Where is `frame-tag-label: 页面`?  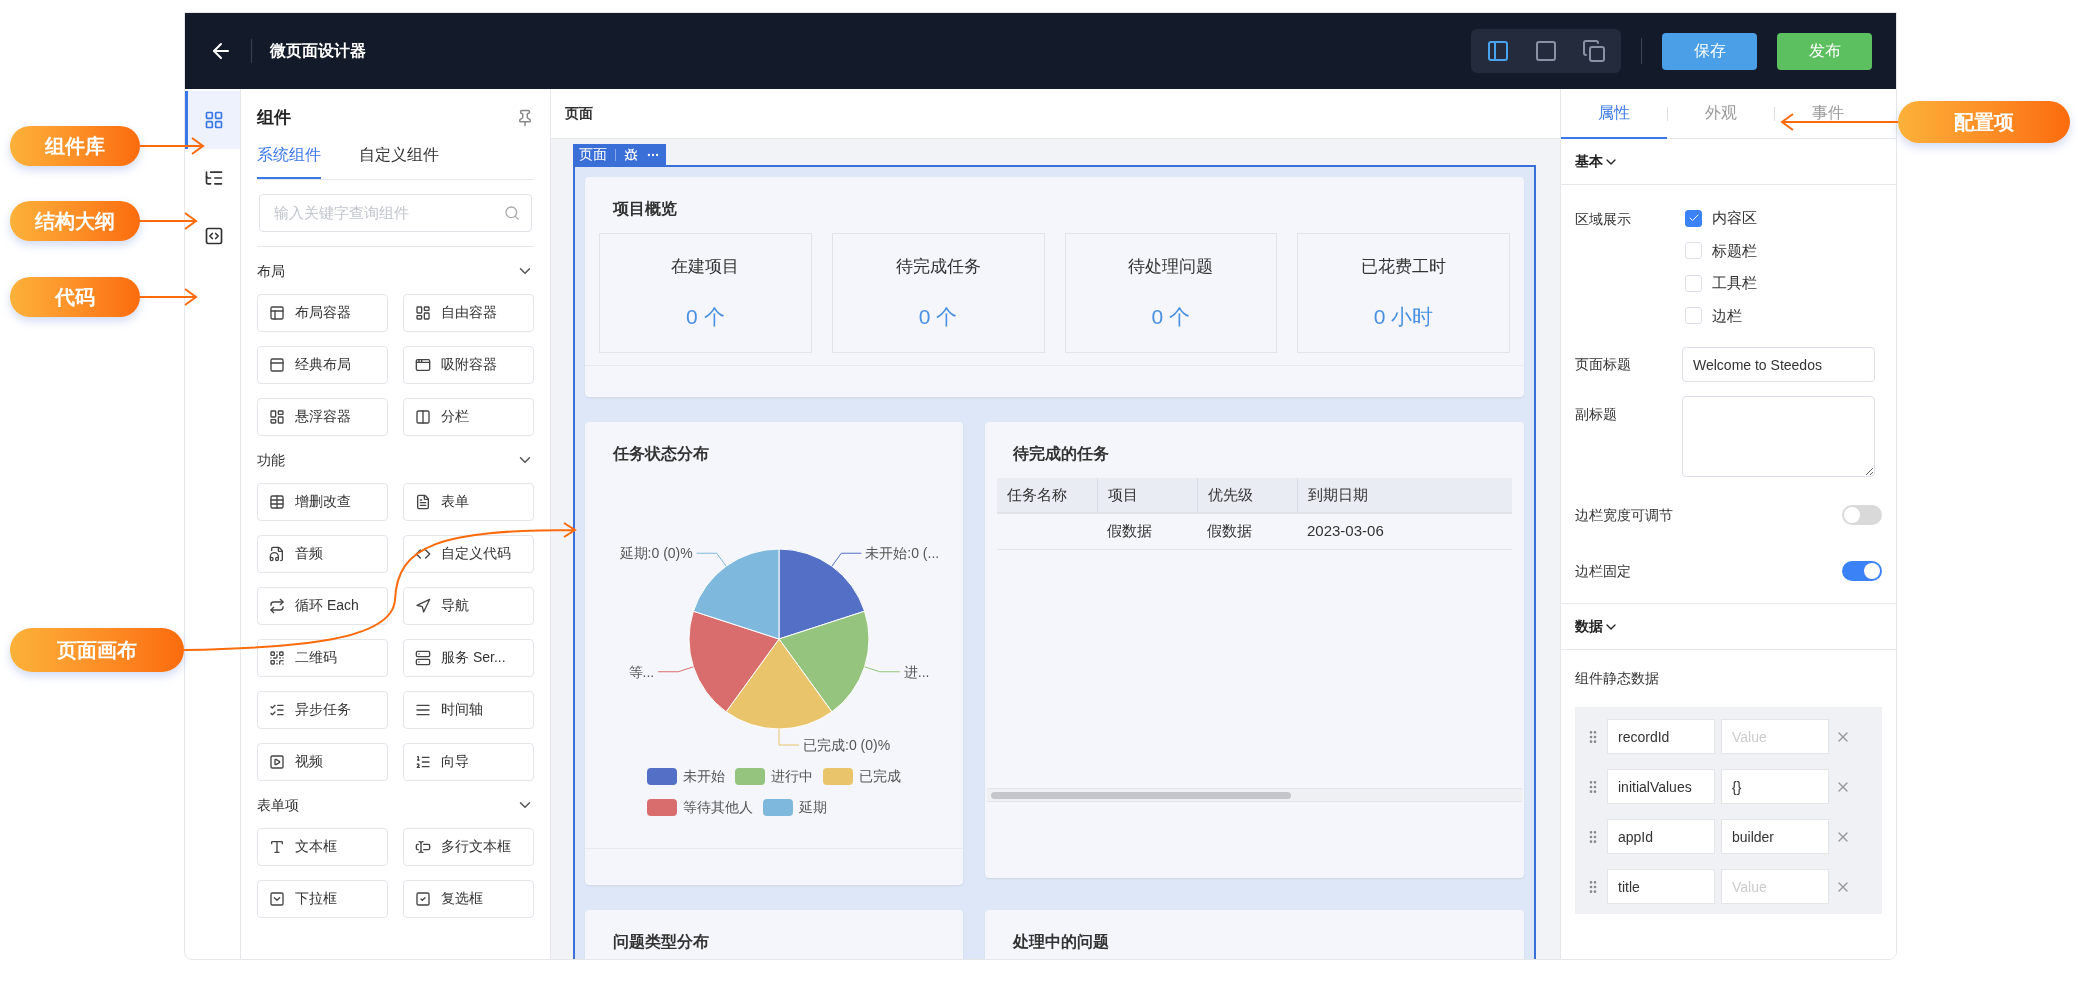
frame-tag-label: 页面 is located at coordinates (593, 154).